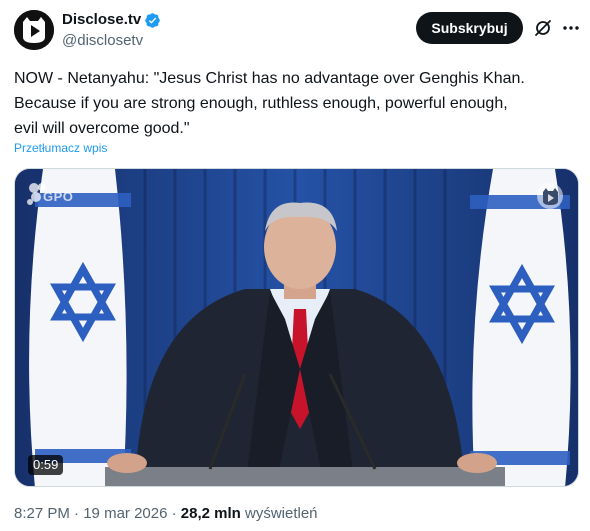 This screenshot has width=590, height=531. I want to click on grok-icon, so click(543, 28).